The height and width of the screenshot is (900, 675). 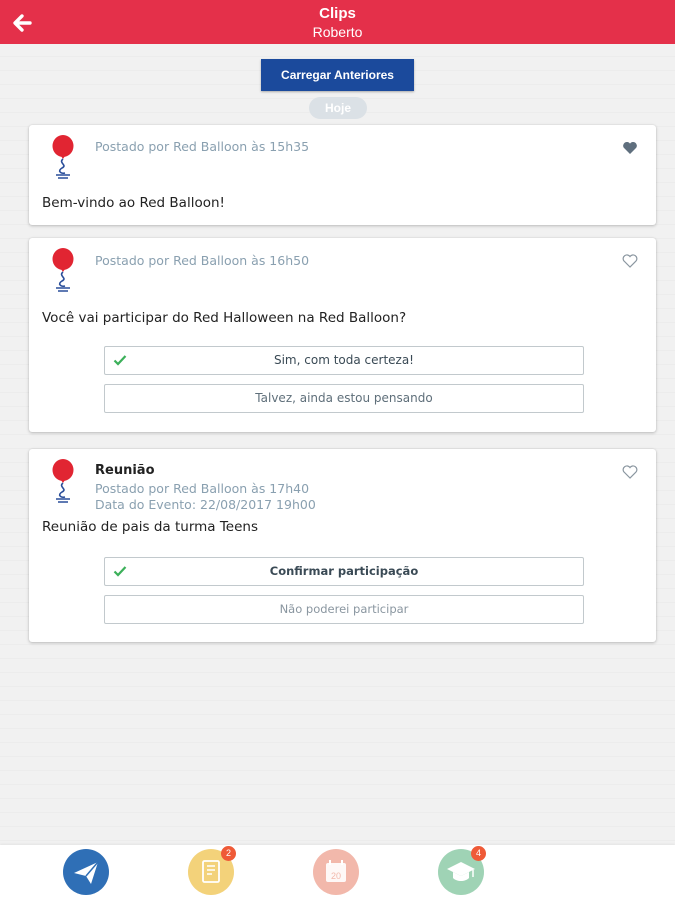 I want to click on bottom-nav: 2 20 4, so click(x=337, y=872).